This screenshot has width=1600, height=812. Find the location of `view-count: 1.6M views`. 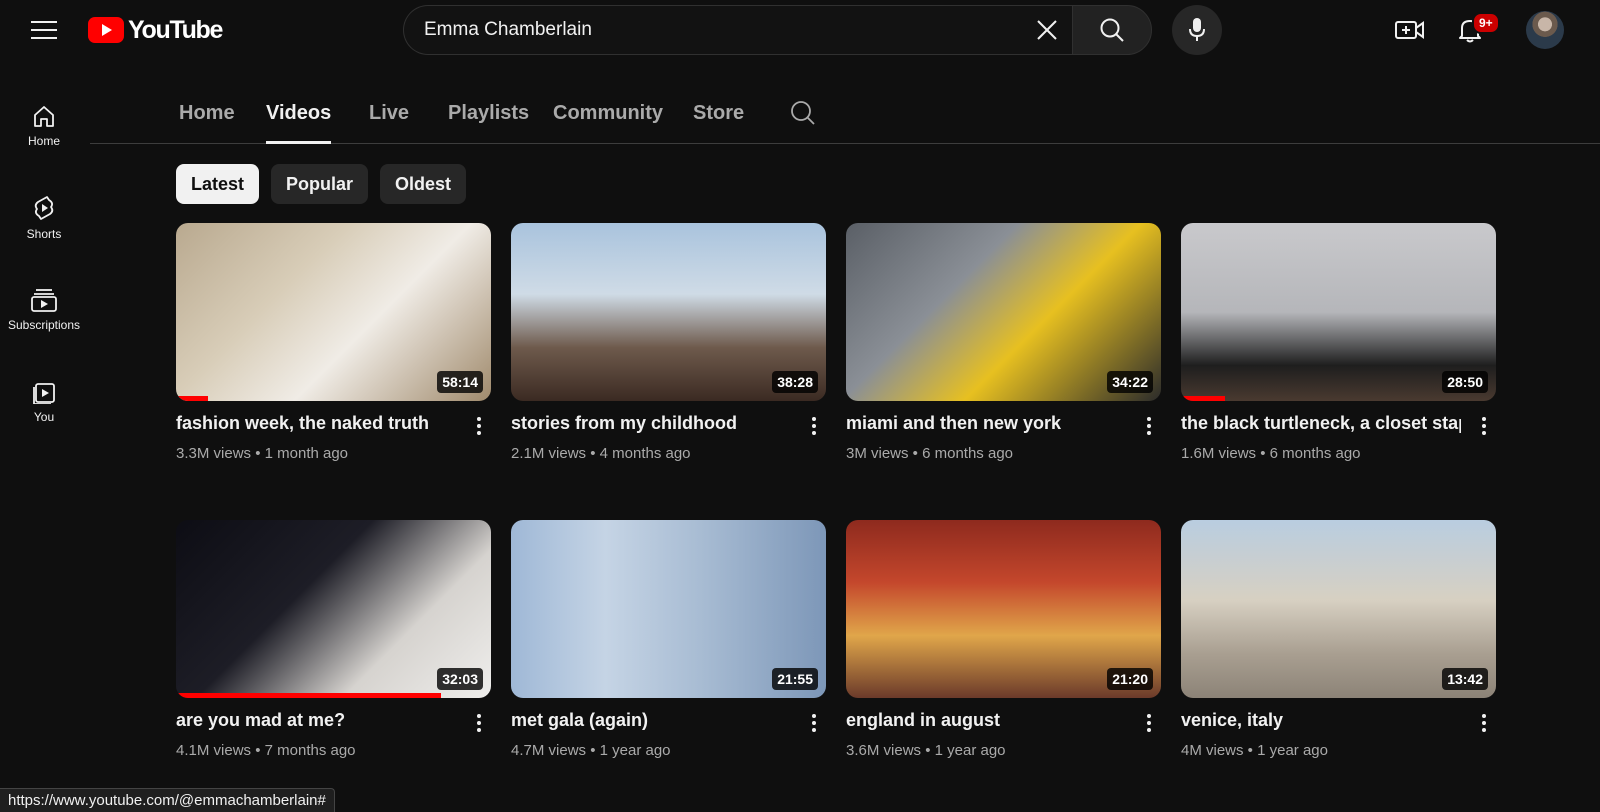

view-count: 1.6M views is located at coordinates (1219, 453).